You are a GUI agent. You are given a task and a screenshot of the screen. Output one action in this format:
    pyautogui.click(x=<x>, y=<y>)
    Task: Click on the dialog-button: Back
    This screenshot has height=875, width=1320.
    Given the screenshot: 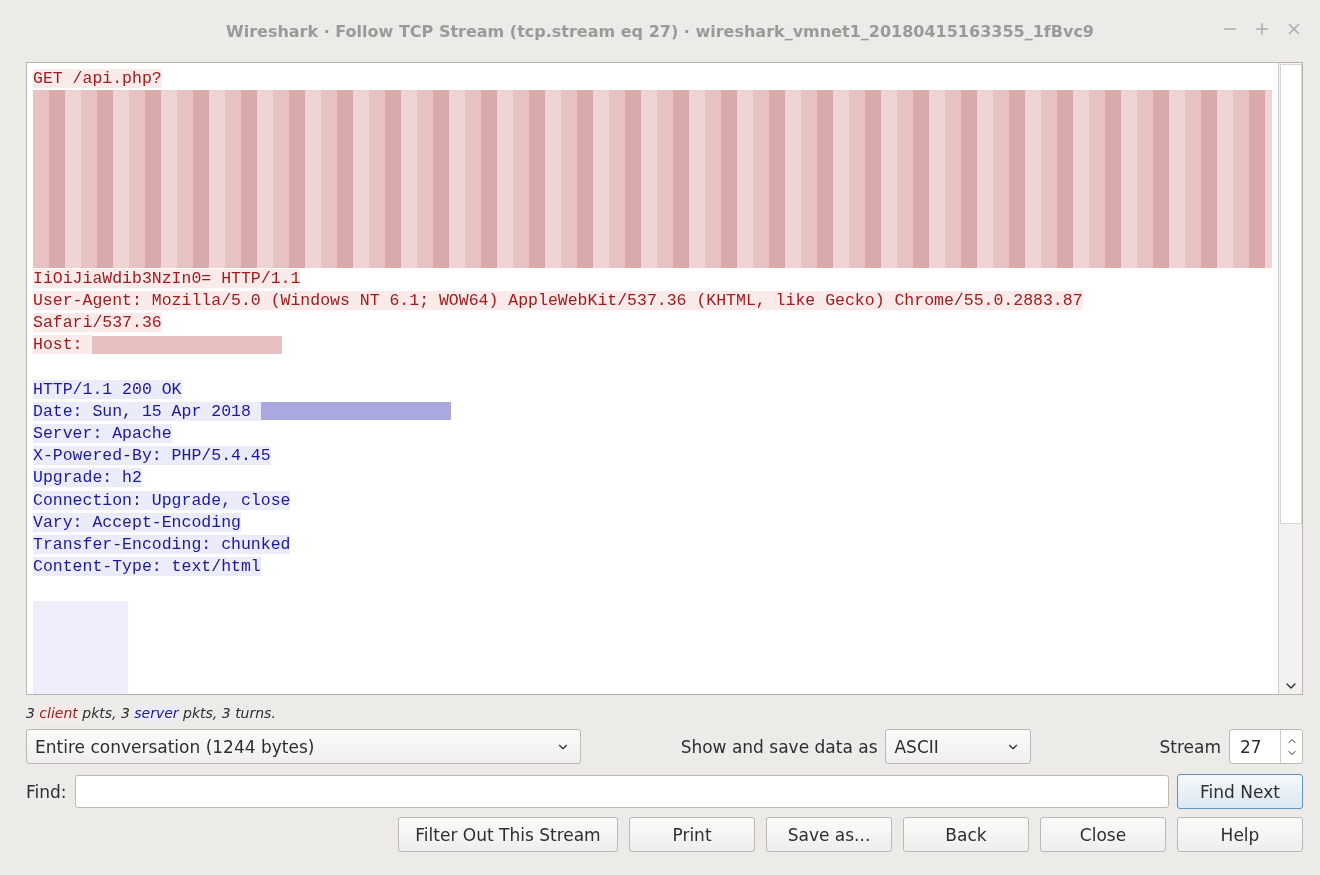 What is the action you would take?
    pyautogui.click(x=966, y=834)
    